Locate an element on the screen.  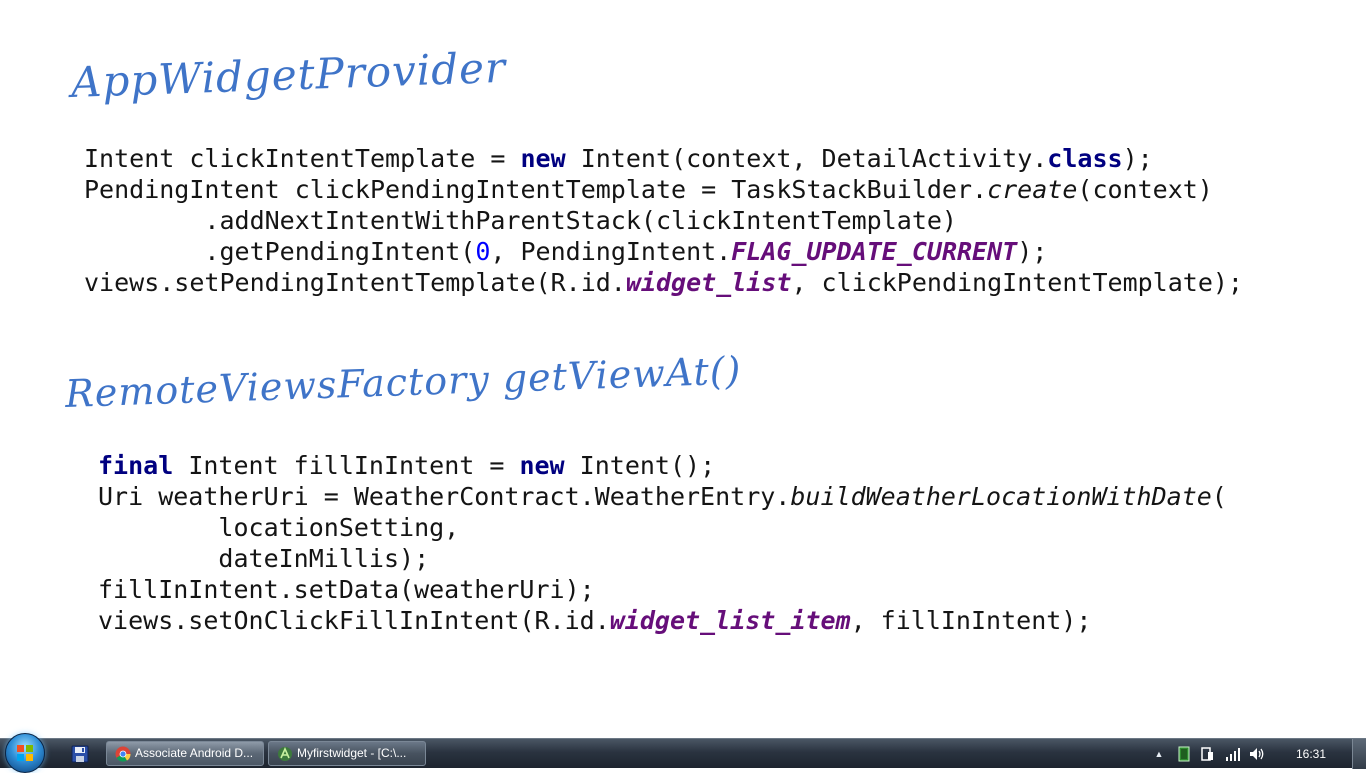
code-token: , PendingIntent. is located at coordinates (611, 251).